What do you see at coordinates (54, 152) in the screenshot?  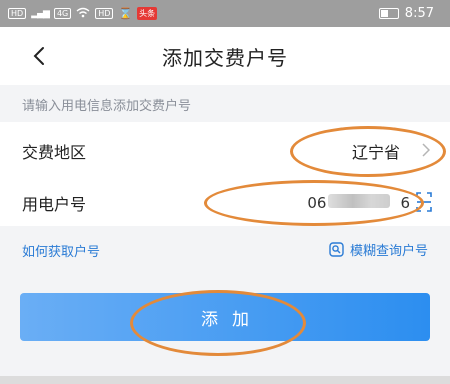 I see `region-label: 交费地区` at bounding box center [54, 152].